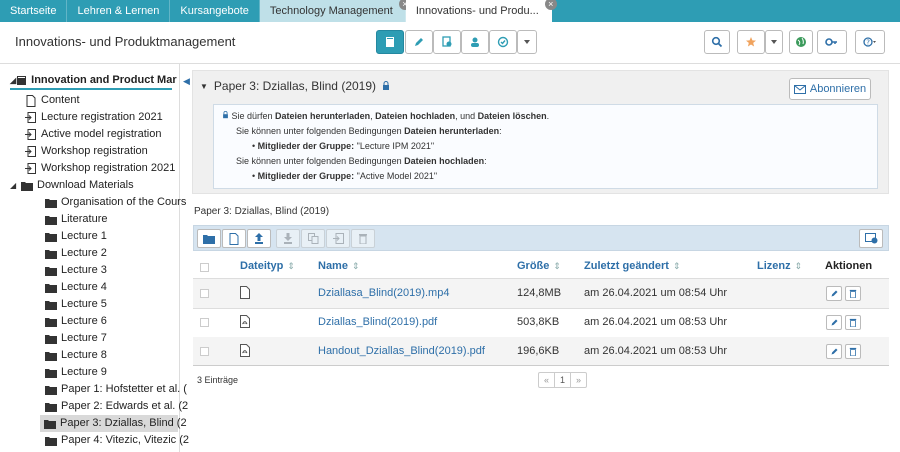 The image size is (900, 452). What do you see at coordinates (225, 115) in the screenshot?
I see `lock-icon` at bounding box center [225, 115].